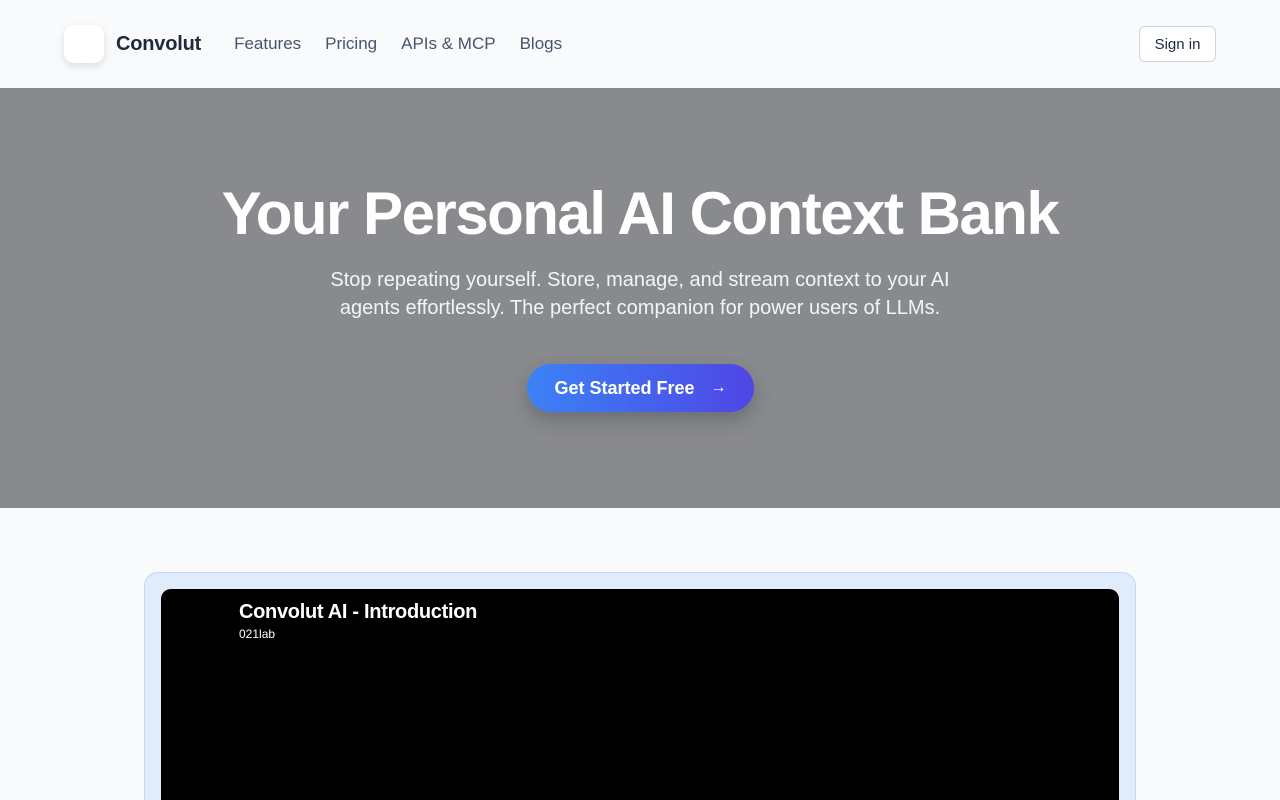  Describe the element at coordinates (158, 44) in the screenshot. I see `brand-name: Convolut` at that location.